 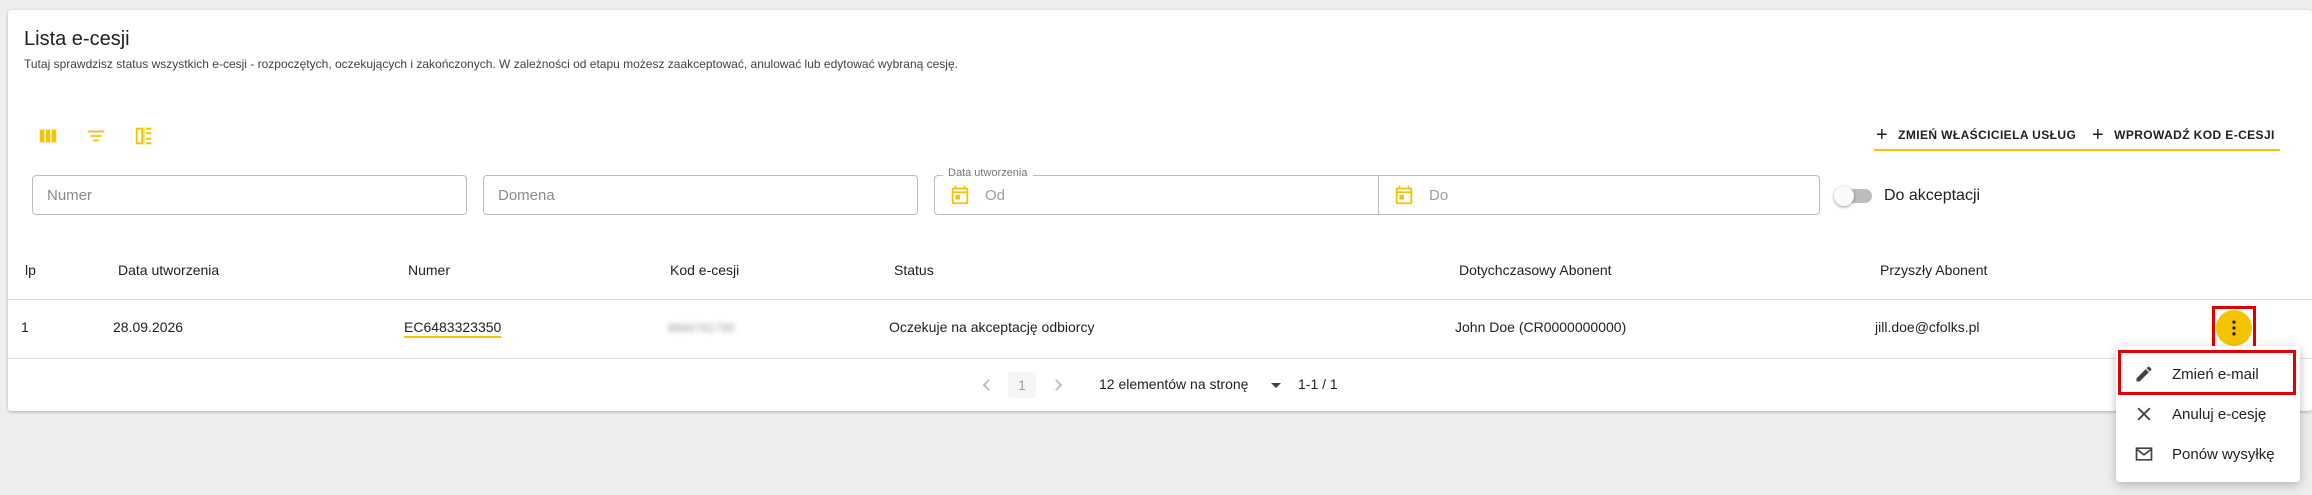 I want to click on date-to-field, so click(x=1584, y=195).